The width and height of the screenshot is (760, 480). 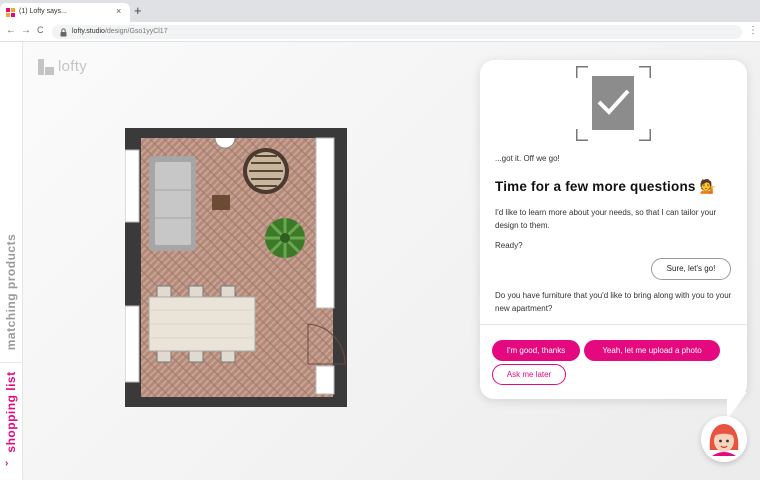 I want to click on sidebar-tab-matching-products: matching products, so click(x=11, y=292).